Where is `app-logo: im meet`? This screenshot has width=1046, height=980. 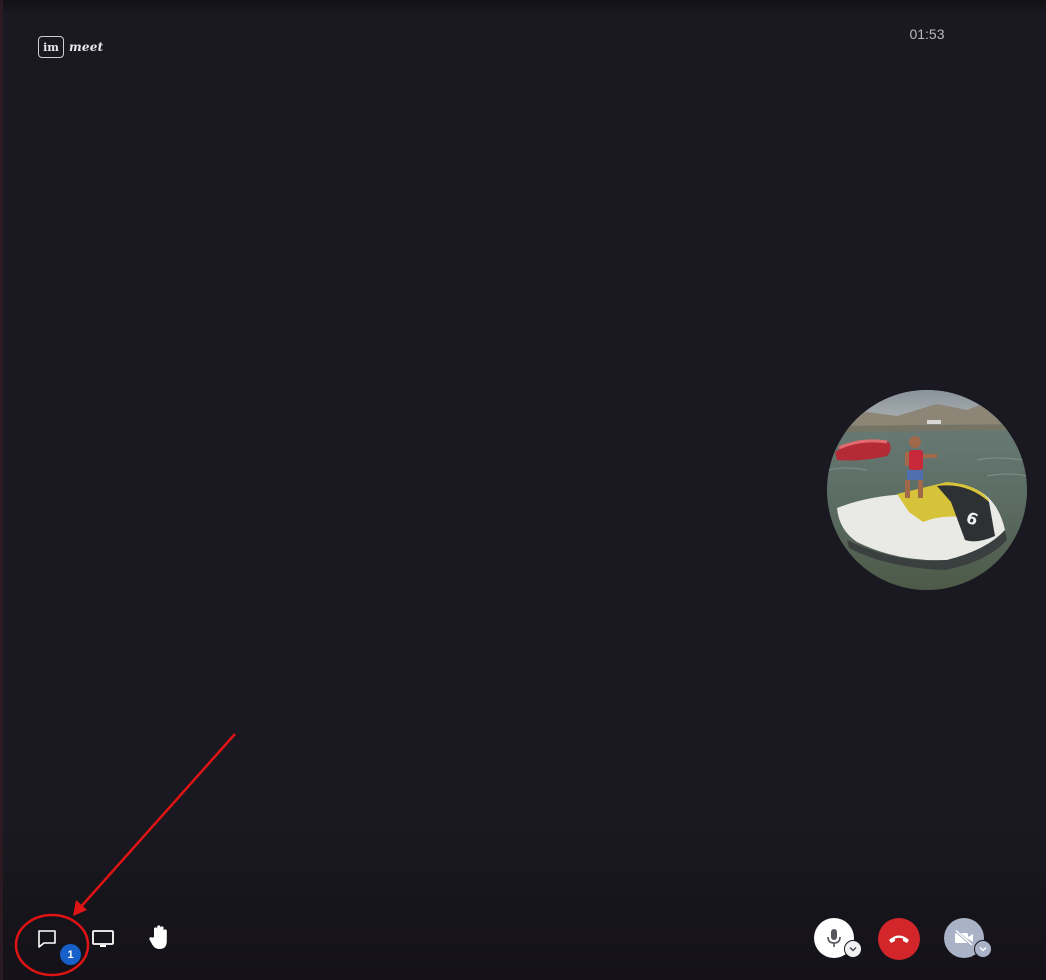 app-logo: im meet is located at coordinates (71, 47).